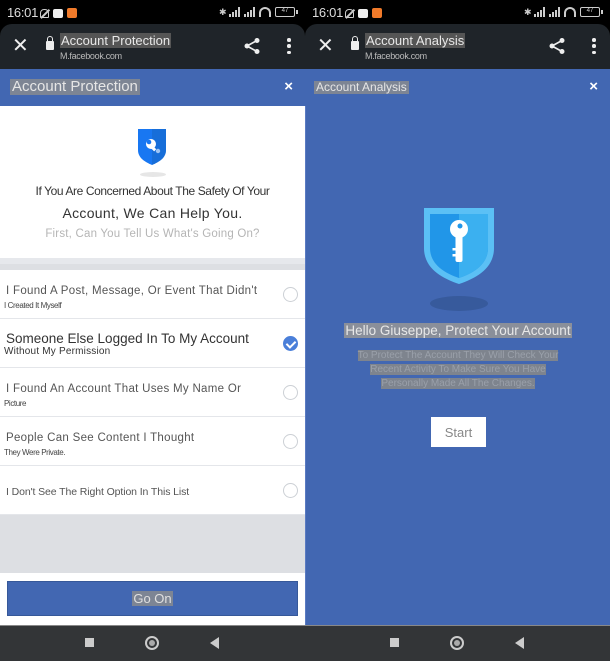 The height and width of the screenshot is (661, 610). I want to click on dialog-header: Account Analysis ×, so click(457, 87).